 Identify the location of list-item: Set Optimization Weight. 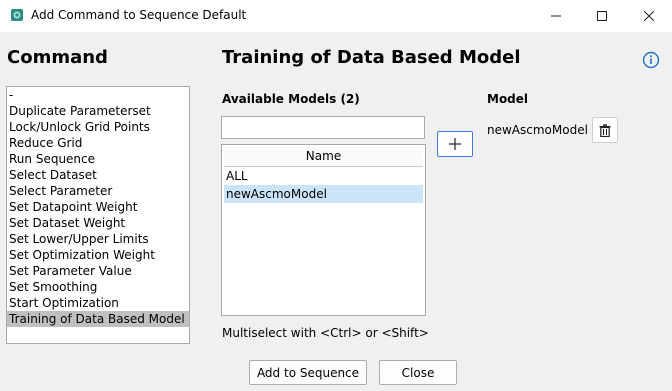
(98, 255).